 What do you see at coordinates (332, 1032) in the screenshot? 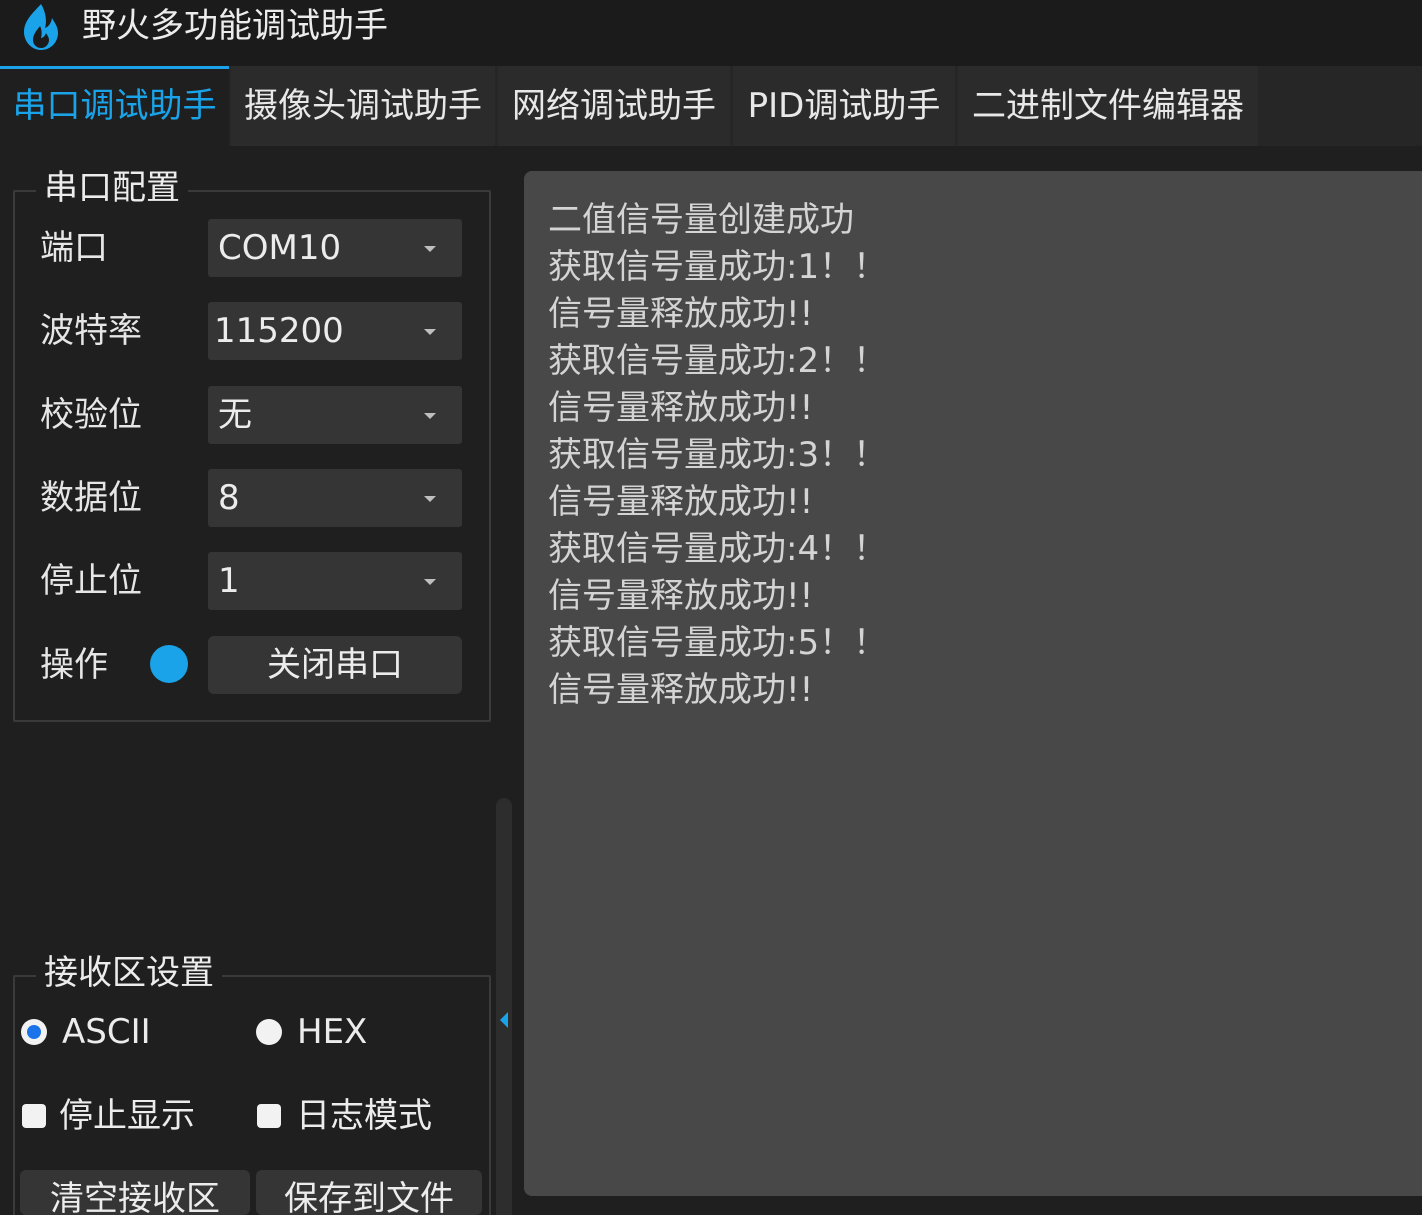
I see `hex-label: HEX` at bounding box center [332, 1032].